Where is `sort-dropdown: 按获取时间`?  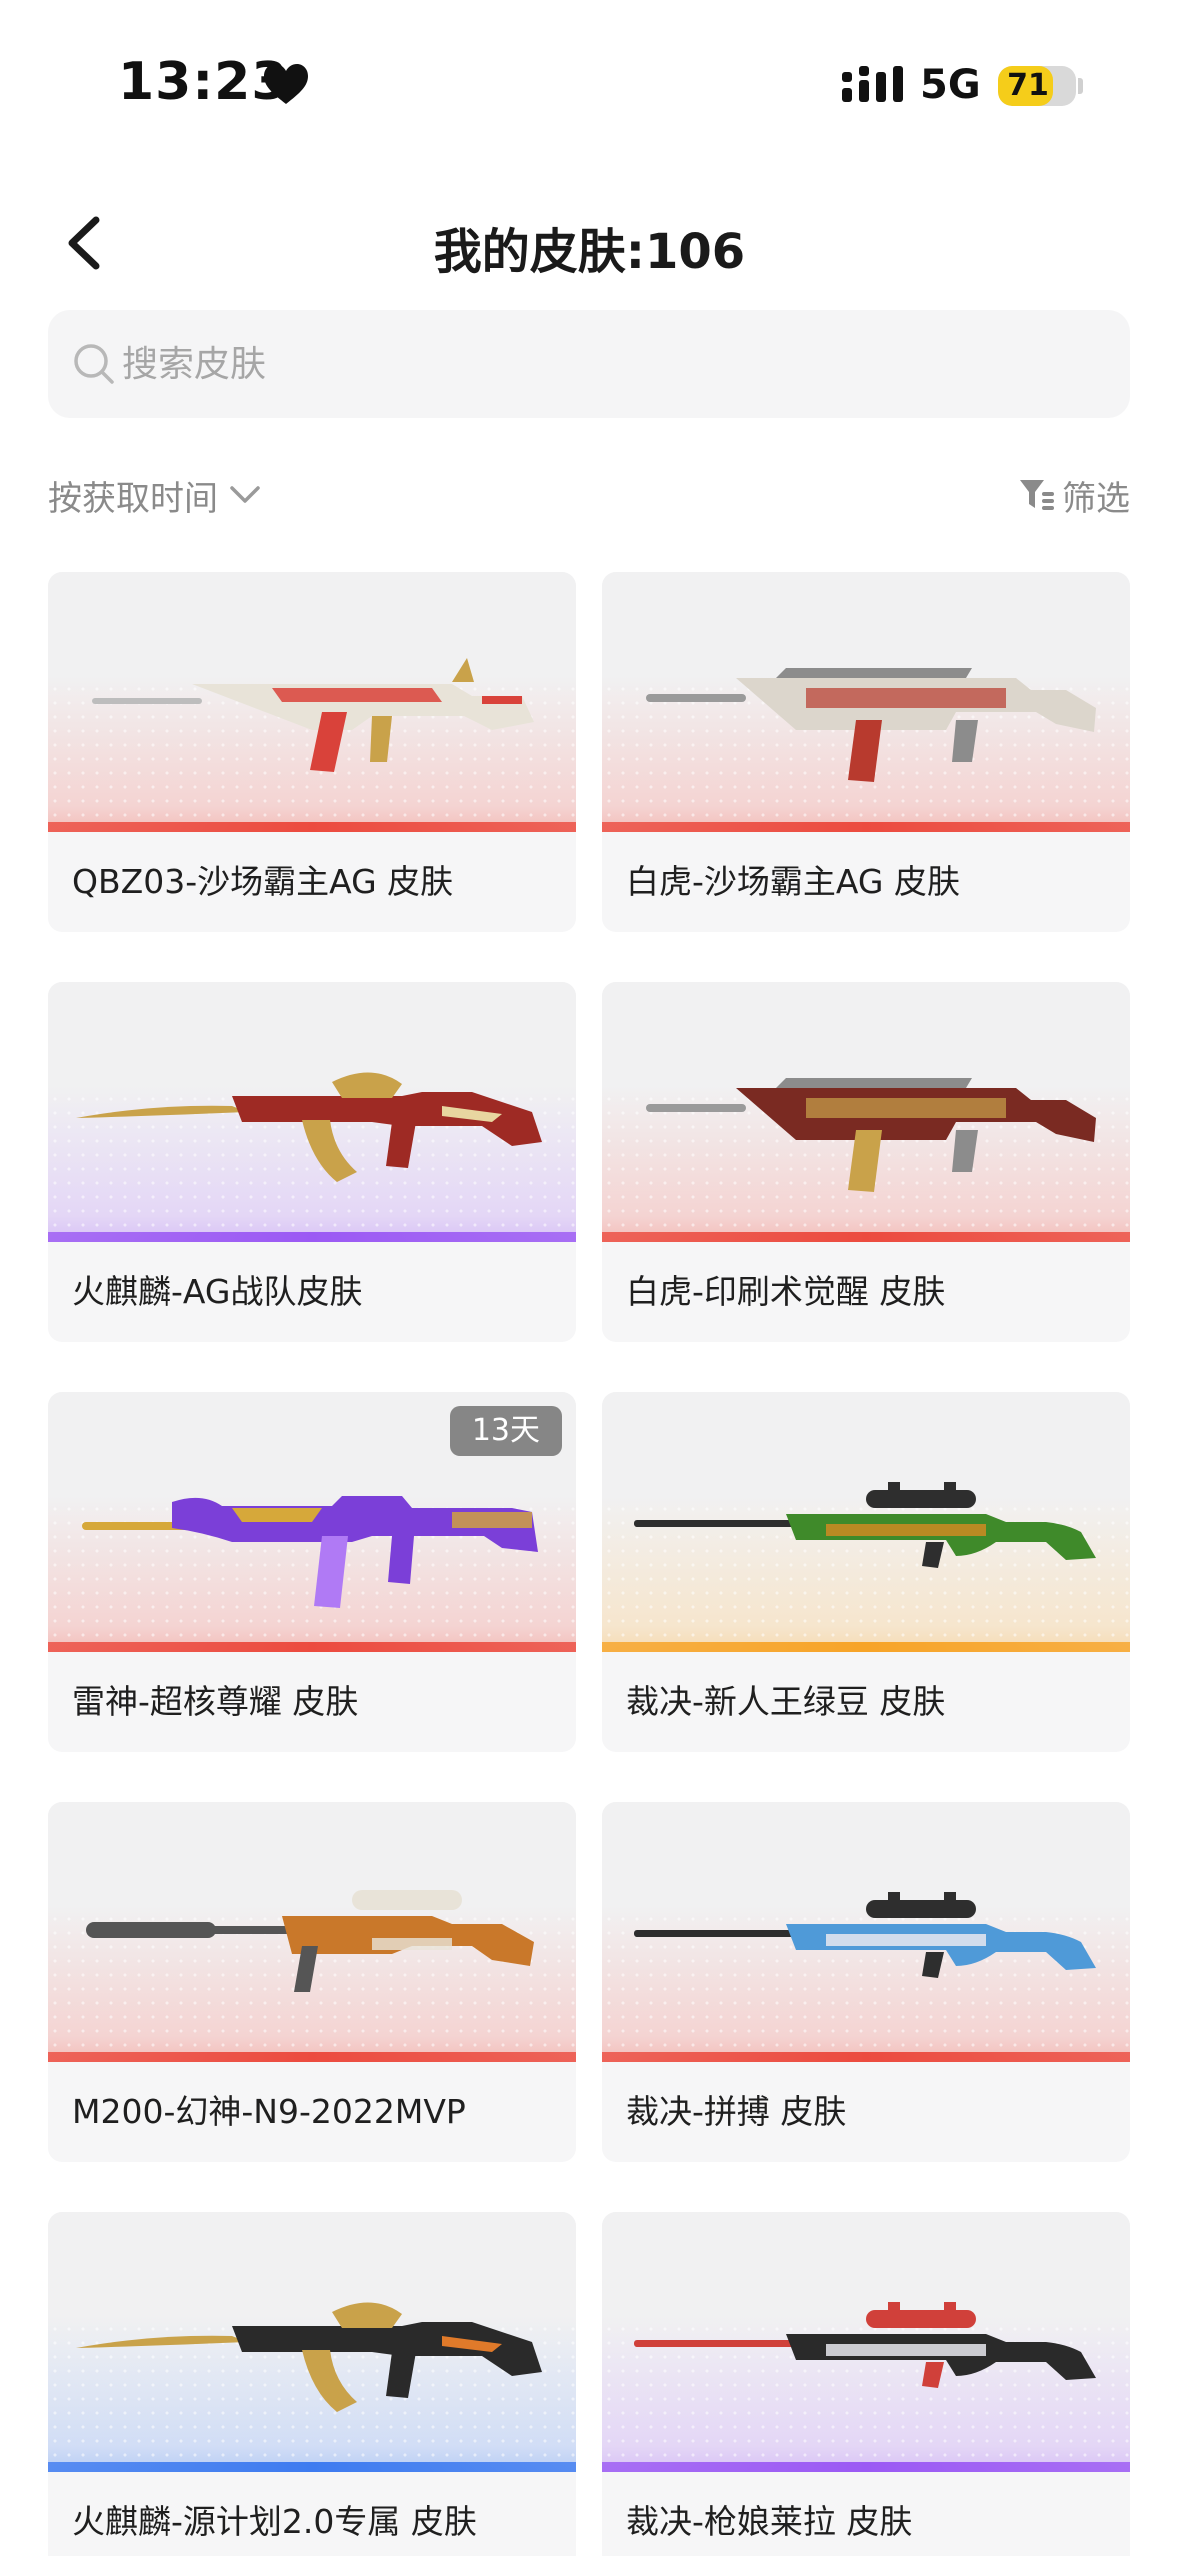 sort-dropdown: 按获取时间 is located at coordinates (155, 495).